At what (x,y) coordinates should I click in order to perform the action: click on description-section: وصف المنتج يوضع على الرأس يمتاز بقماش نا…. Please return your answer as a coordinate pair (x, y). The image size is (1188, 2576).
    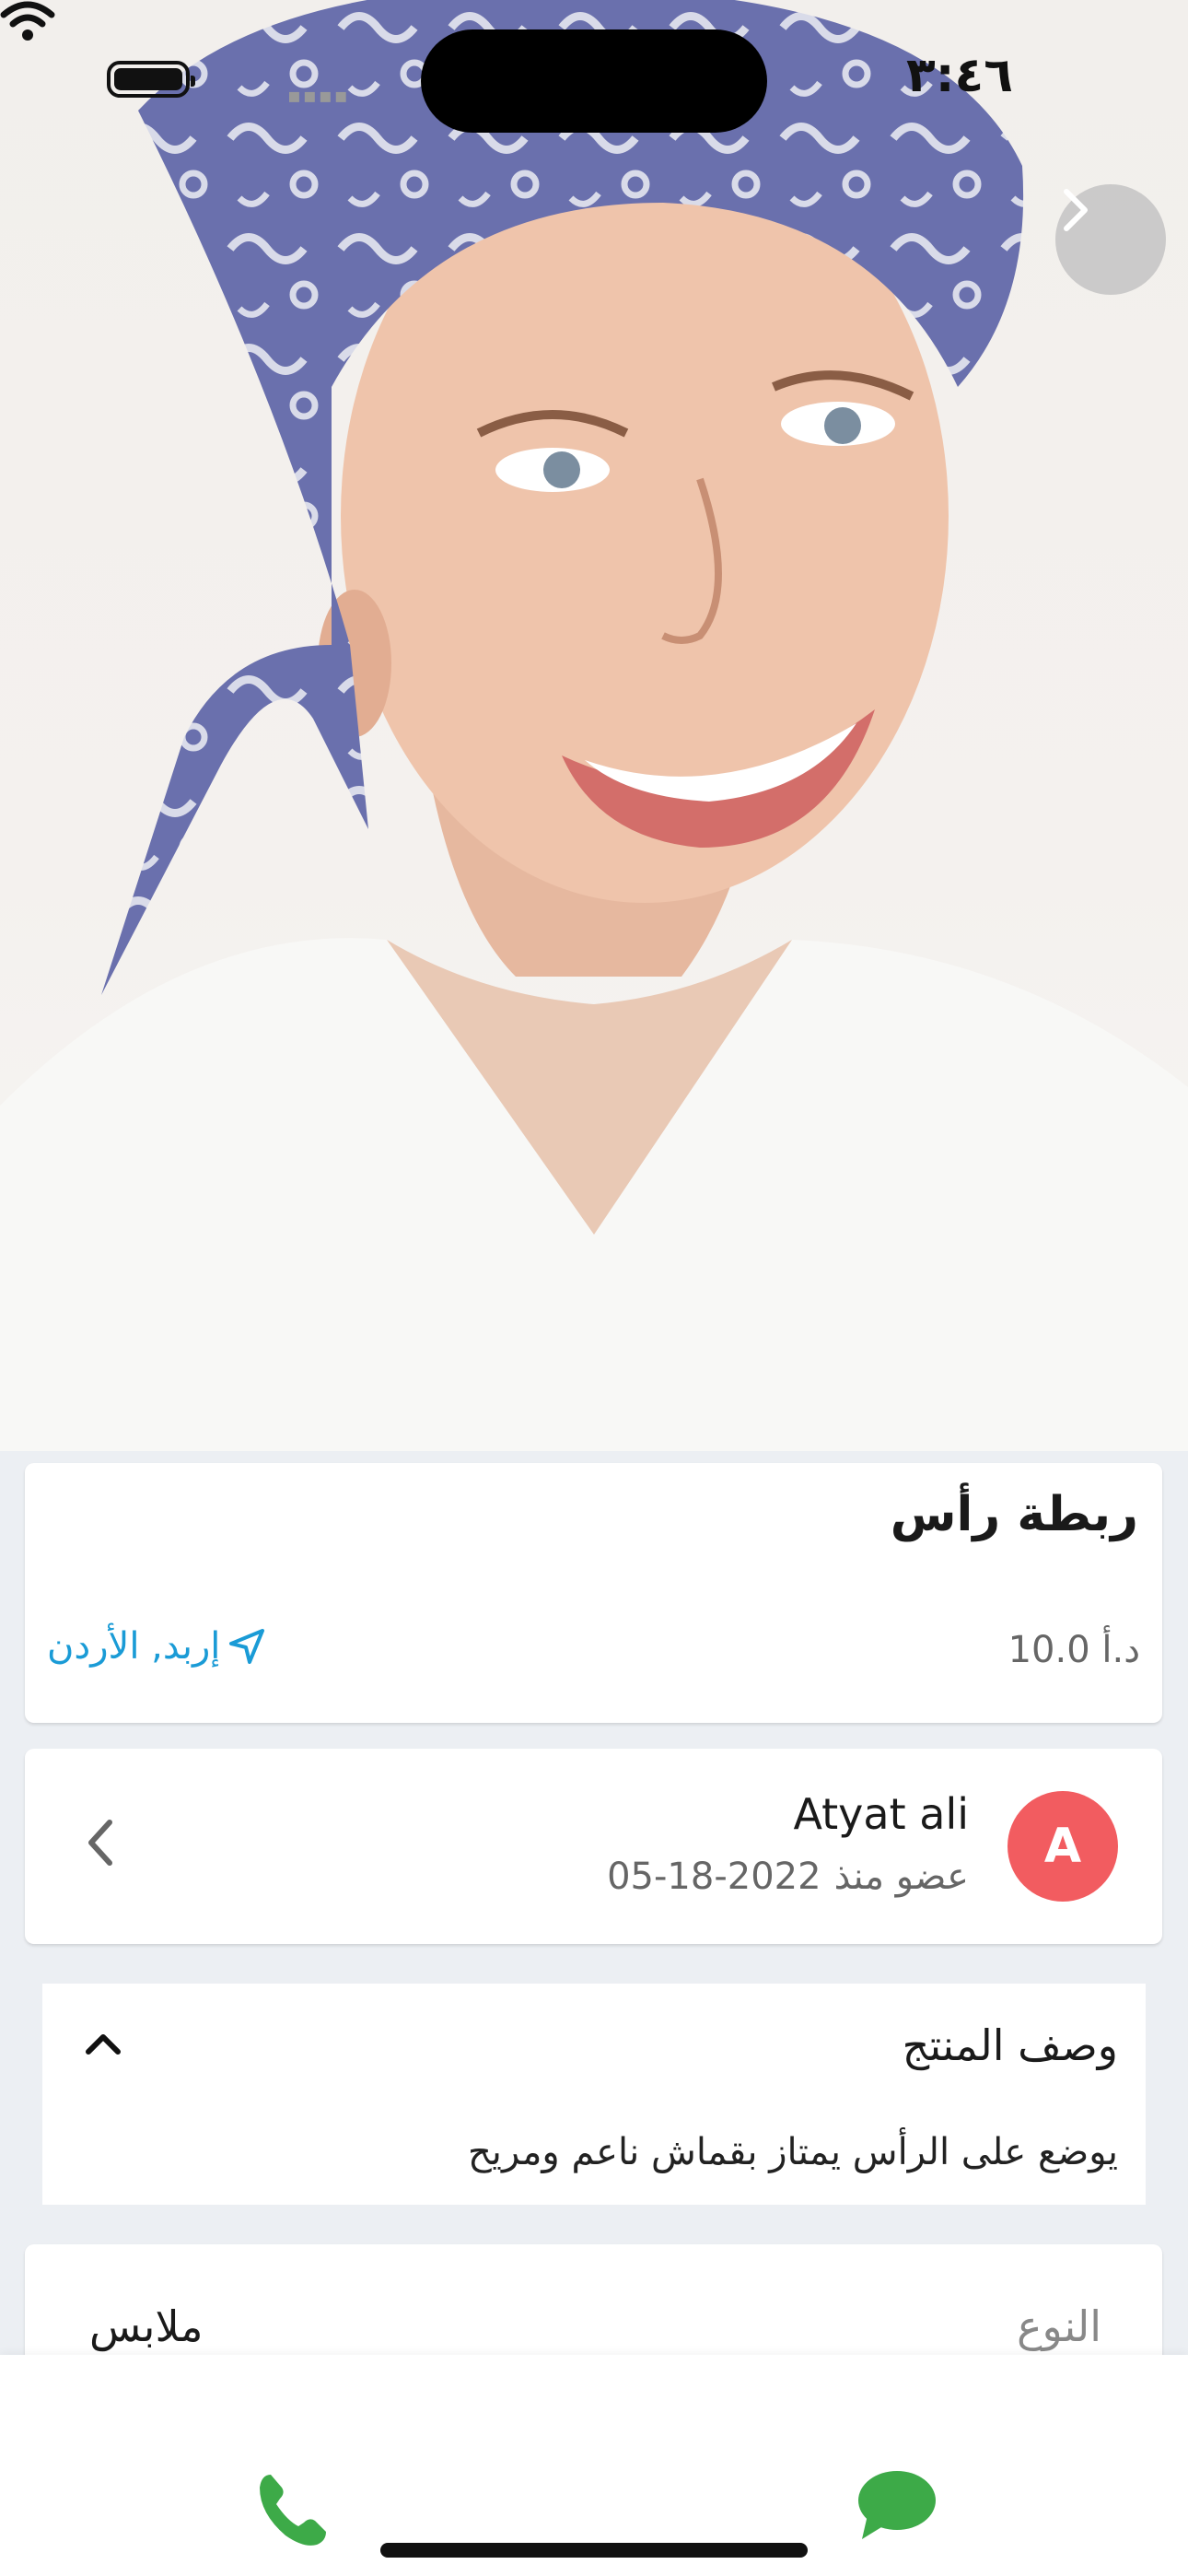
    Looking at the image, I should click on (594, 2094).